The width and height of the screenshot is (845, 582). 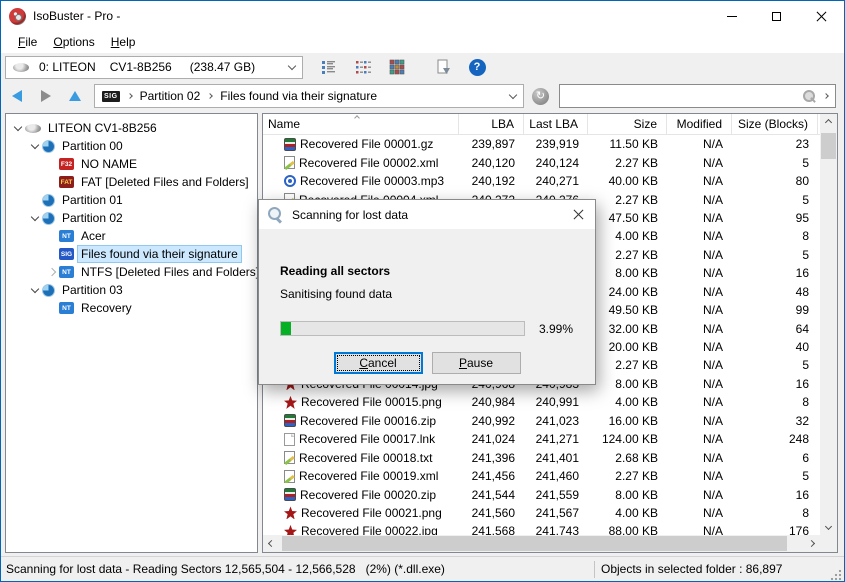 I want to click on file-name: Recovered File 00022.jpg, so click(x=369, y=529).